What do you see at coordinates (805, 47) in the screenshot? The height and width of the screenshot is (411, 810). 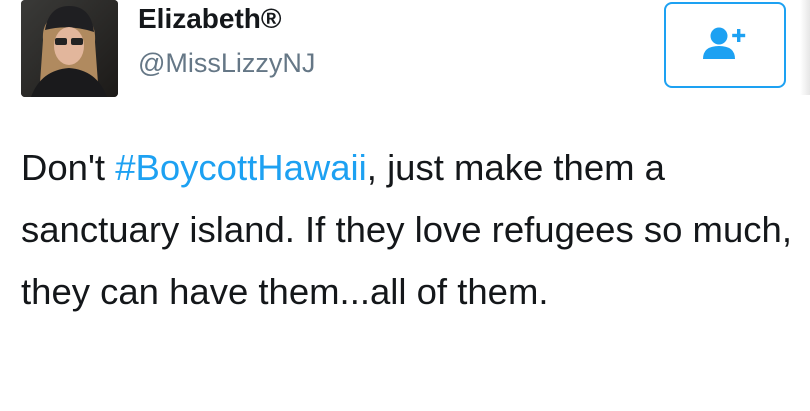 I see `scroll-edge` at bounding box center [805, 47].